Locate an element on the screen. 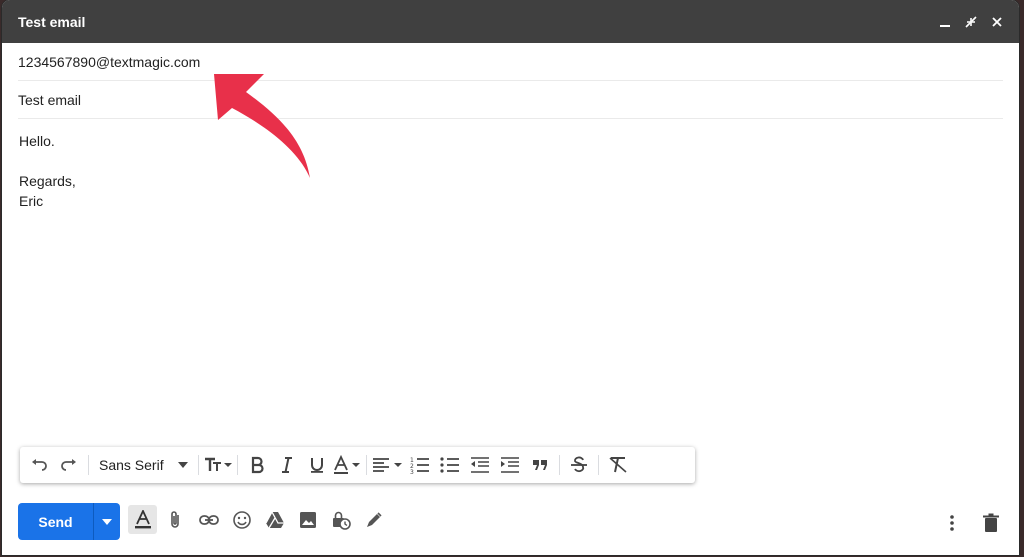 The width and height of the screenshot is (1024, 557). window-controls is located at coordinates (971, 22).